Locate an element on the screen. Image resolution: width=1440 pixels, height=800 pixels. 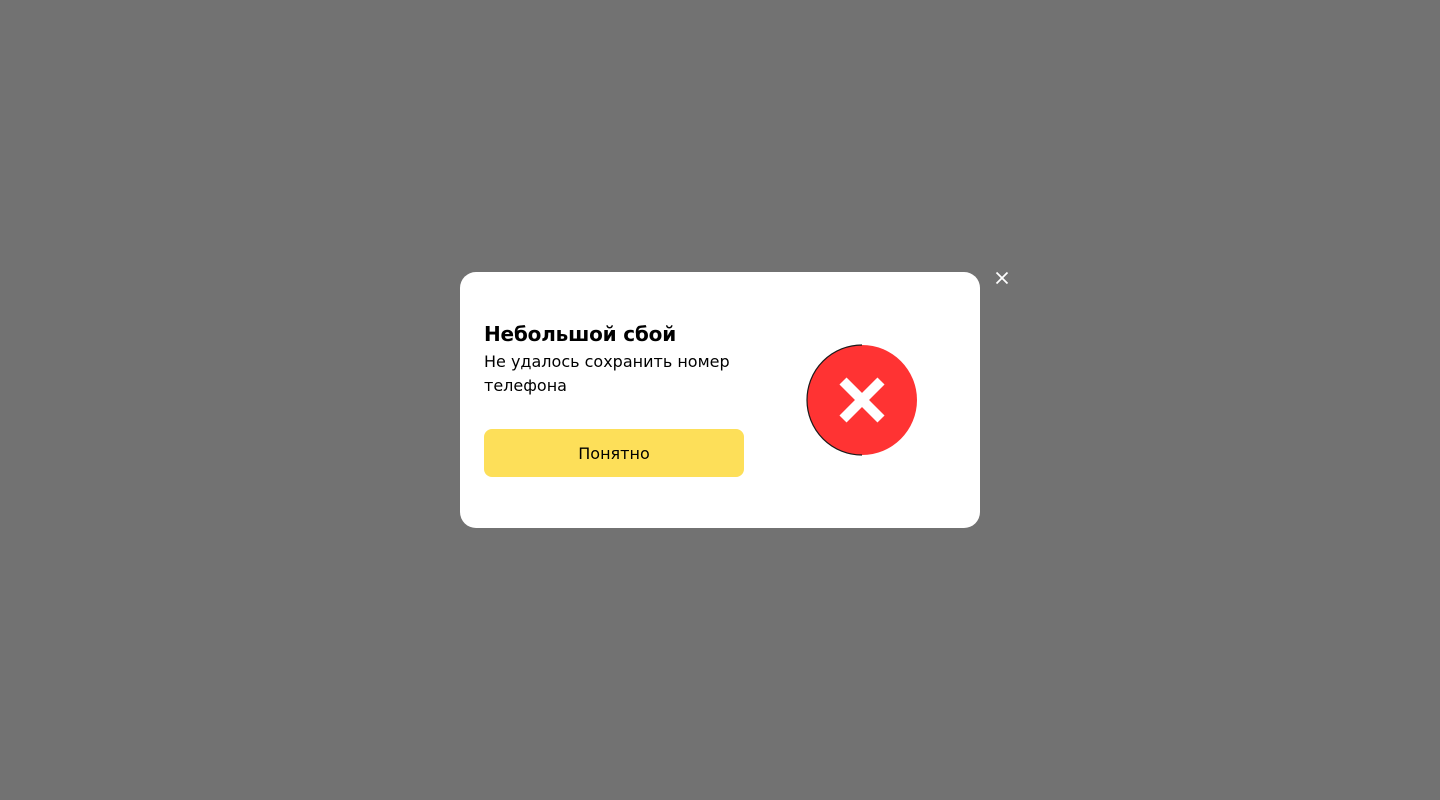
error-cross-icon is located at coordinates (861, 400).